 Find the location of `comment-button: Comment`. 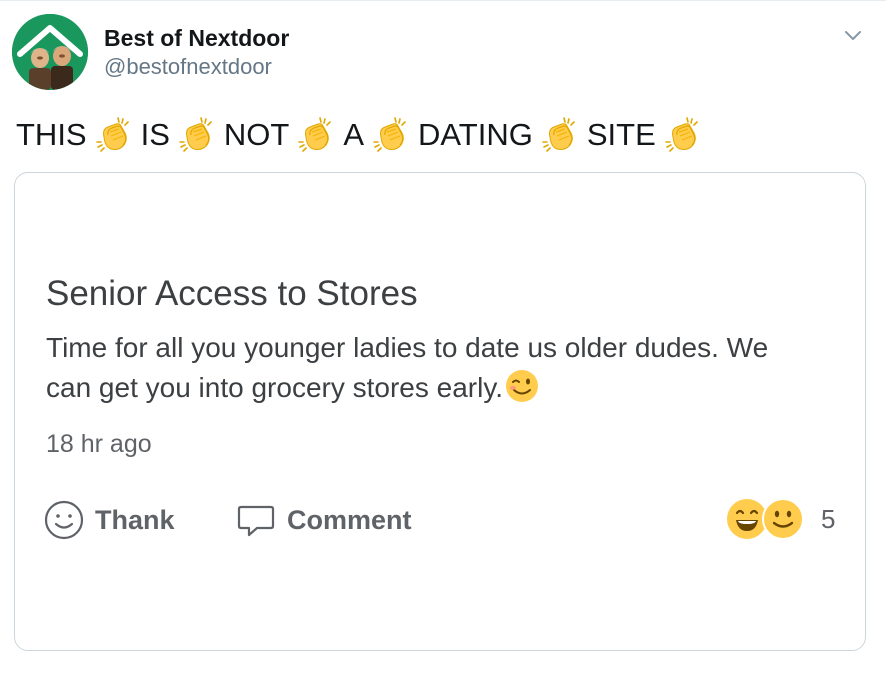

comment-button: Comment is located at coordinates (323, 520).